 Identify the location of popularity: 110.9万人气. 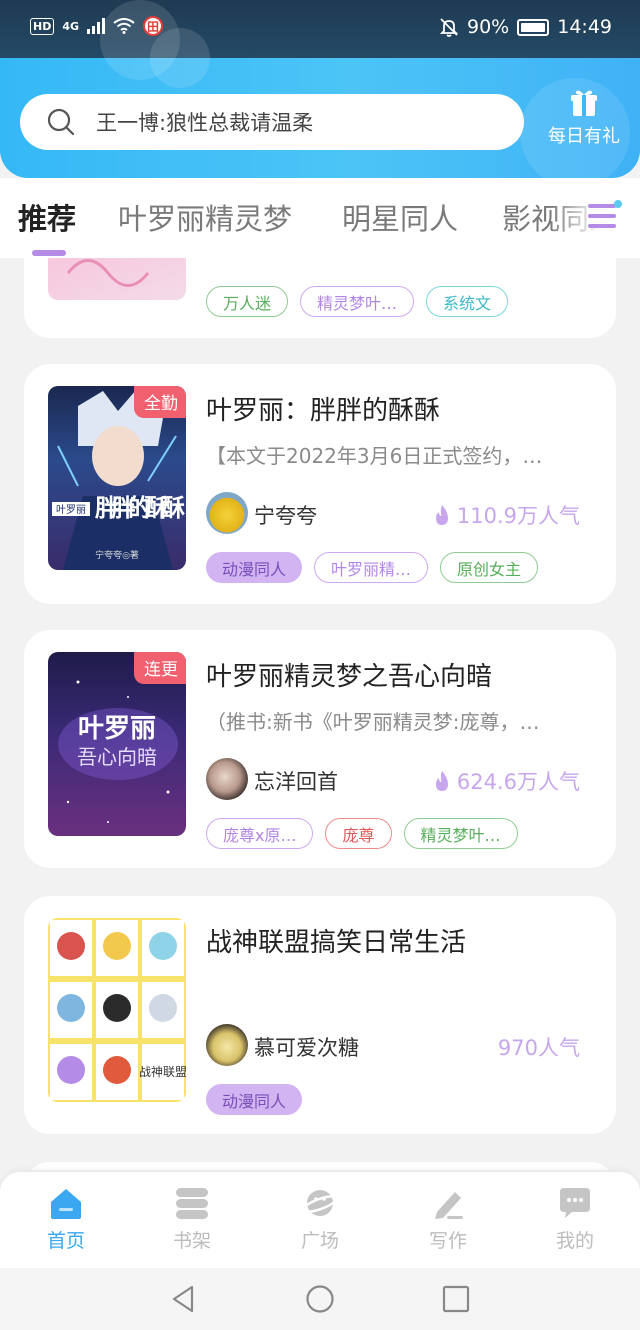
(506, 515).